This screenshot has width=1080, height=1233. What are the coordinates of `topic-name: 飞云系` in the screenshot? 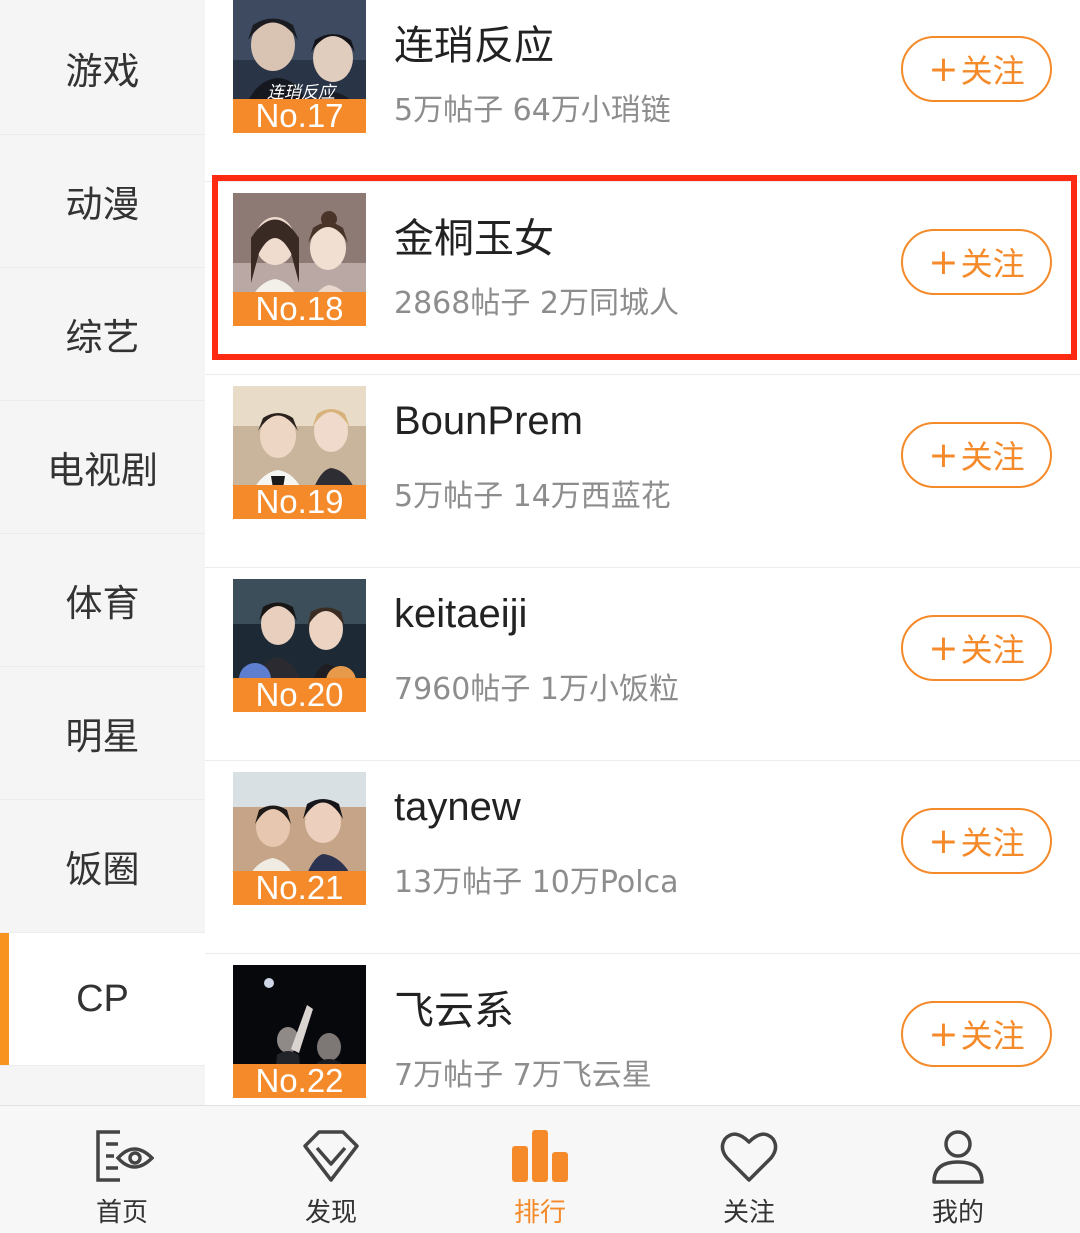 It's located at (454, 1007).